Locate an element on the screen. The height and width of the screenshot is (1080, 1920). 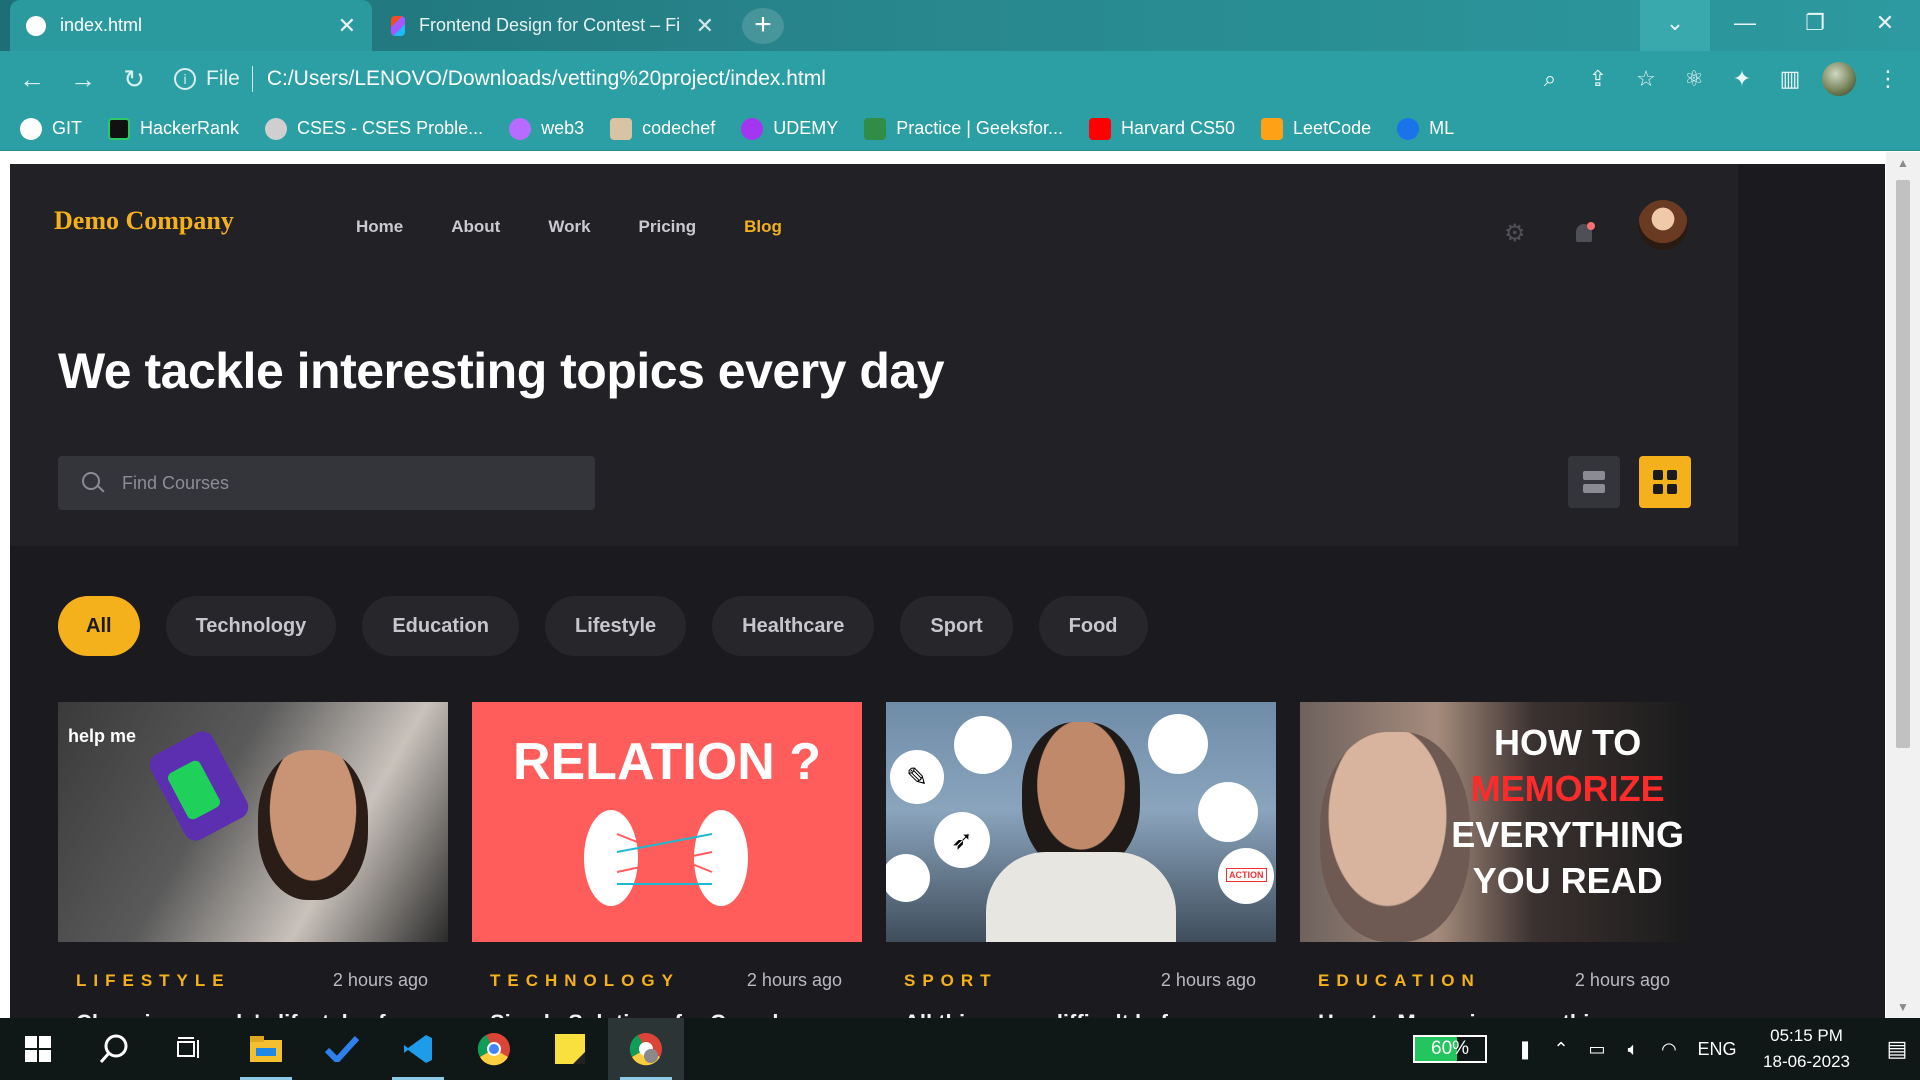
brand-logo: Demo Company is located at coordinates (144, 221).